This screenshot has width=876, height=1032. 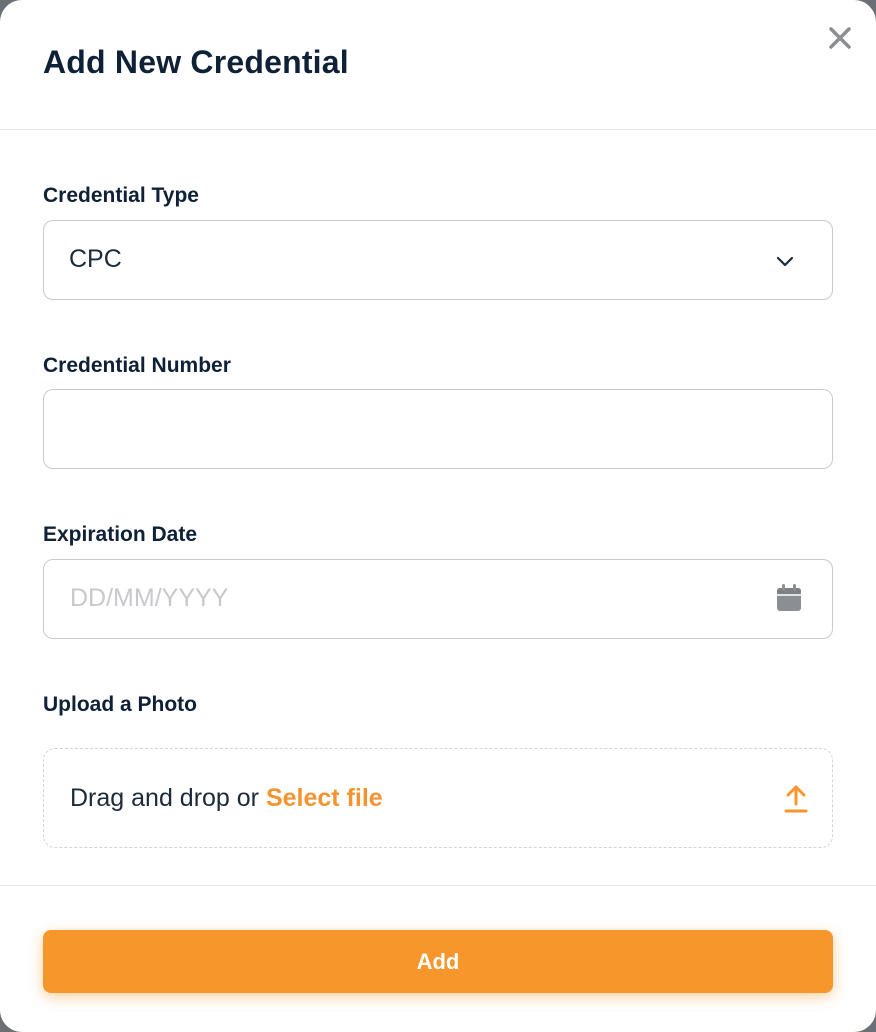 I want to click on chevron-down-icon, so click(x=785, y=261).